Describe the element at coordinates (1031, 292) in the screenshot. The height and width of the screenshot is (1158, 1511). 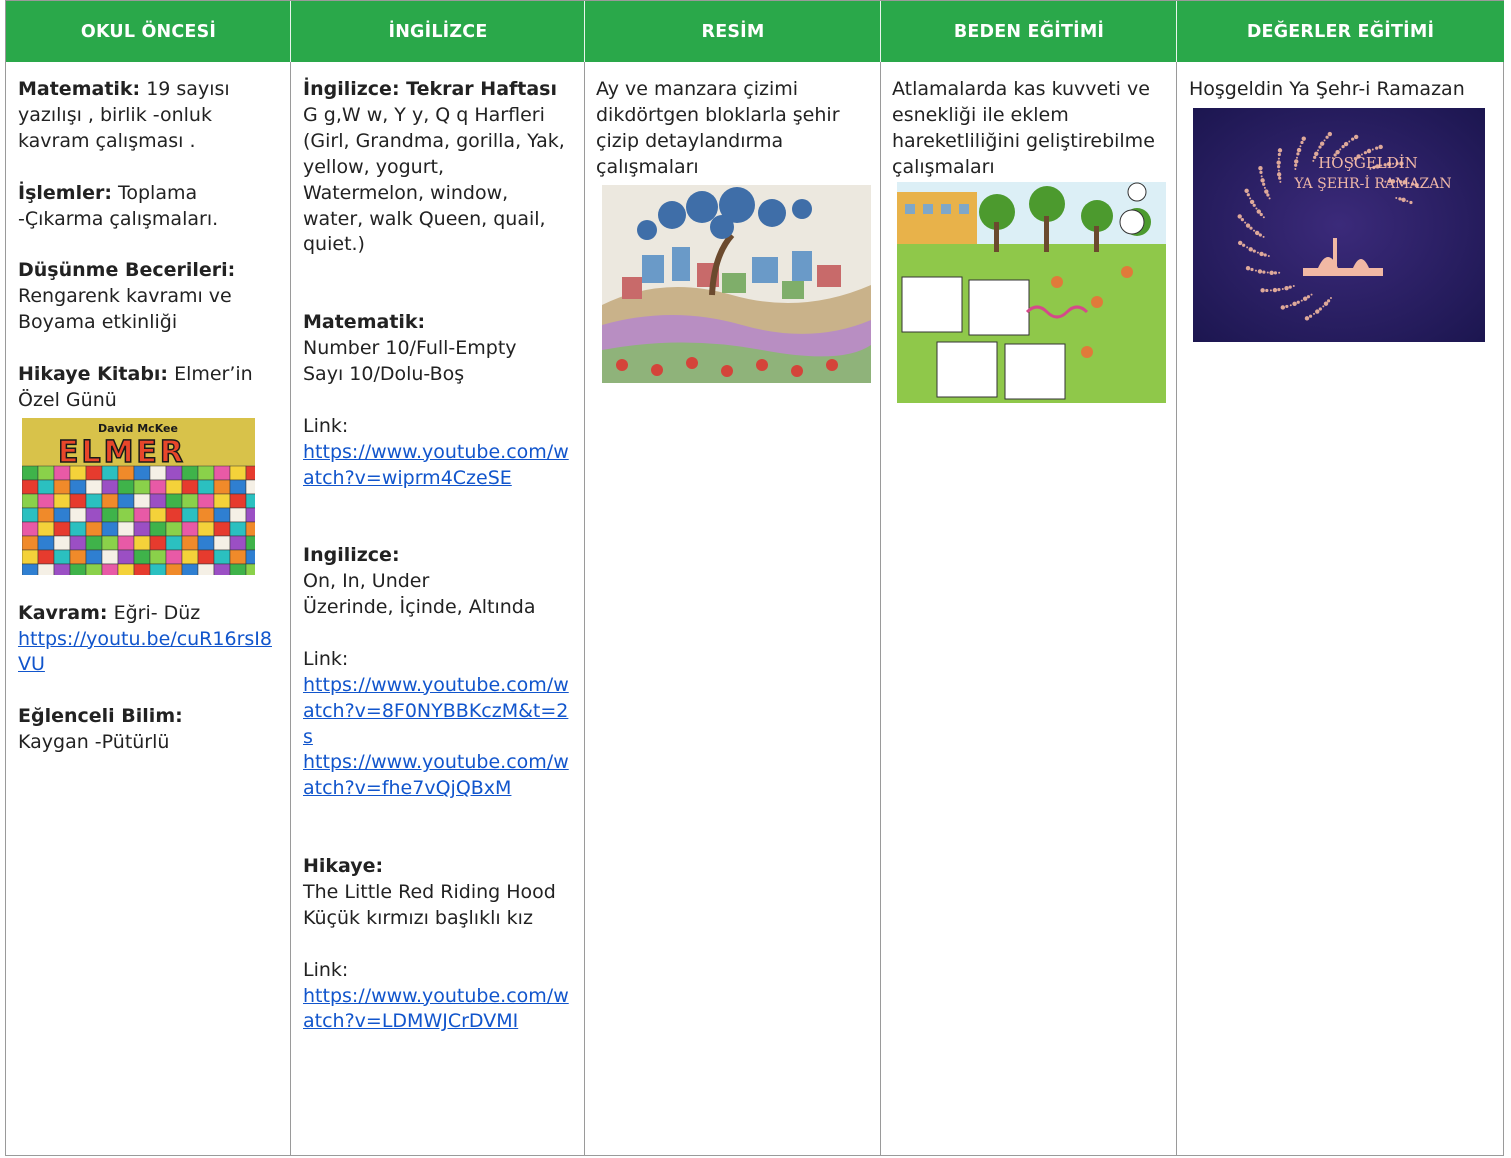
I see `playground-jumping-illustration` at that location.